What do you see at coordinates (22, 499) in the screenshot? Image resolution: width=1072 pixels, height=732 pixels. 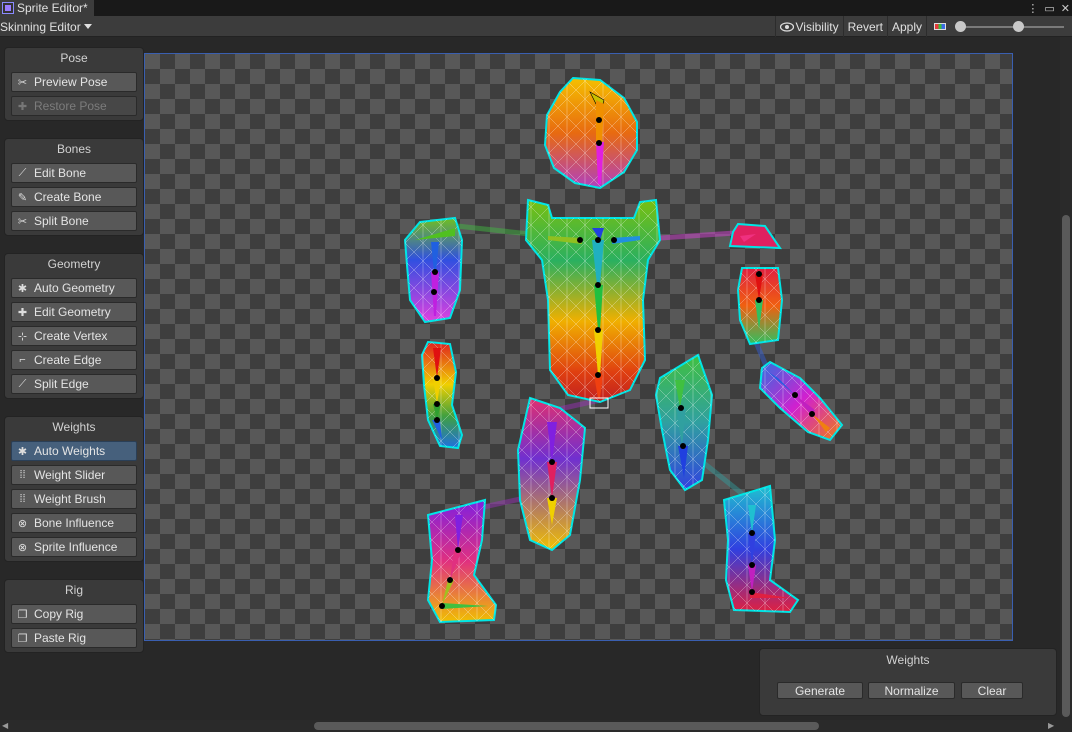 I see `weight-brush-icon: ⁞⁞` at bounding box center [22, 499].